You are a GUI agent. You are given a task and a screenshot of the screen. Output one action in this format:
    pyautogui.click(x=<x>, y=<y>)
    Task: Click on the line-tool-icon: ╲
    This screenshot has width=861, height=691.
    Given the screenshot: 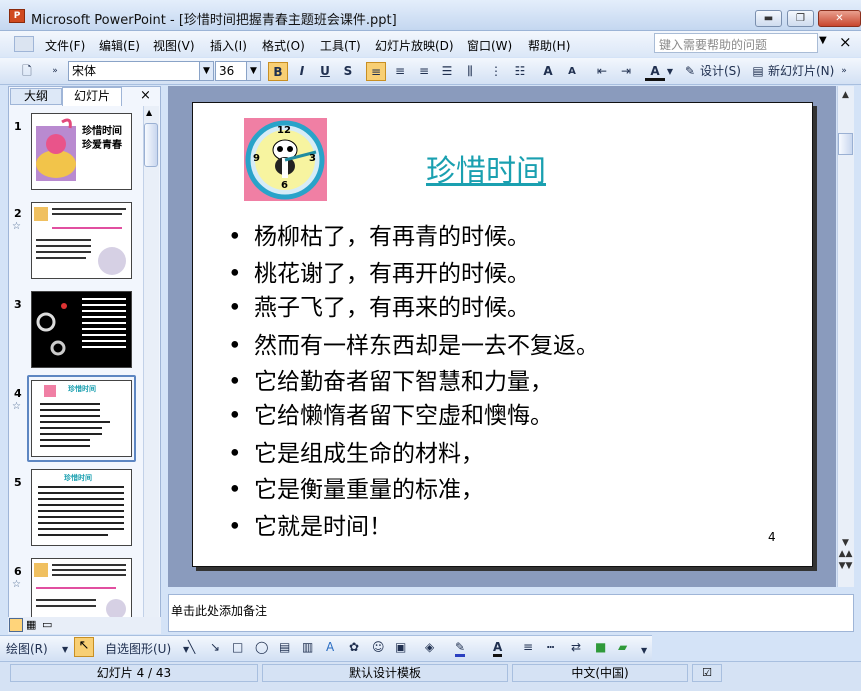 What is the action you would take?
    pyautogui.click(x=191, y=647)
    